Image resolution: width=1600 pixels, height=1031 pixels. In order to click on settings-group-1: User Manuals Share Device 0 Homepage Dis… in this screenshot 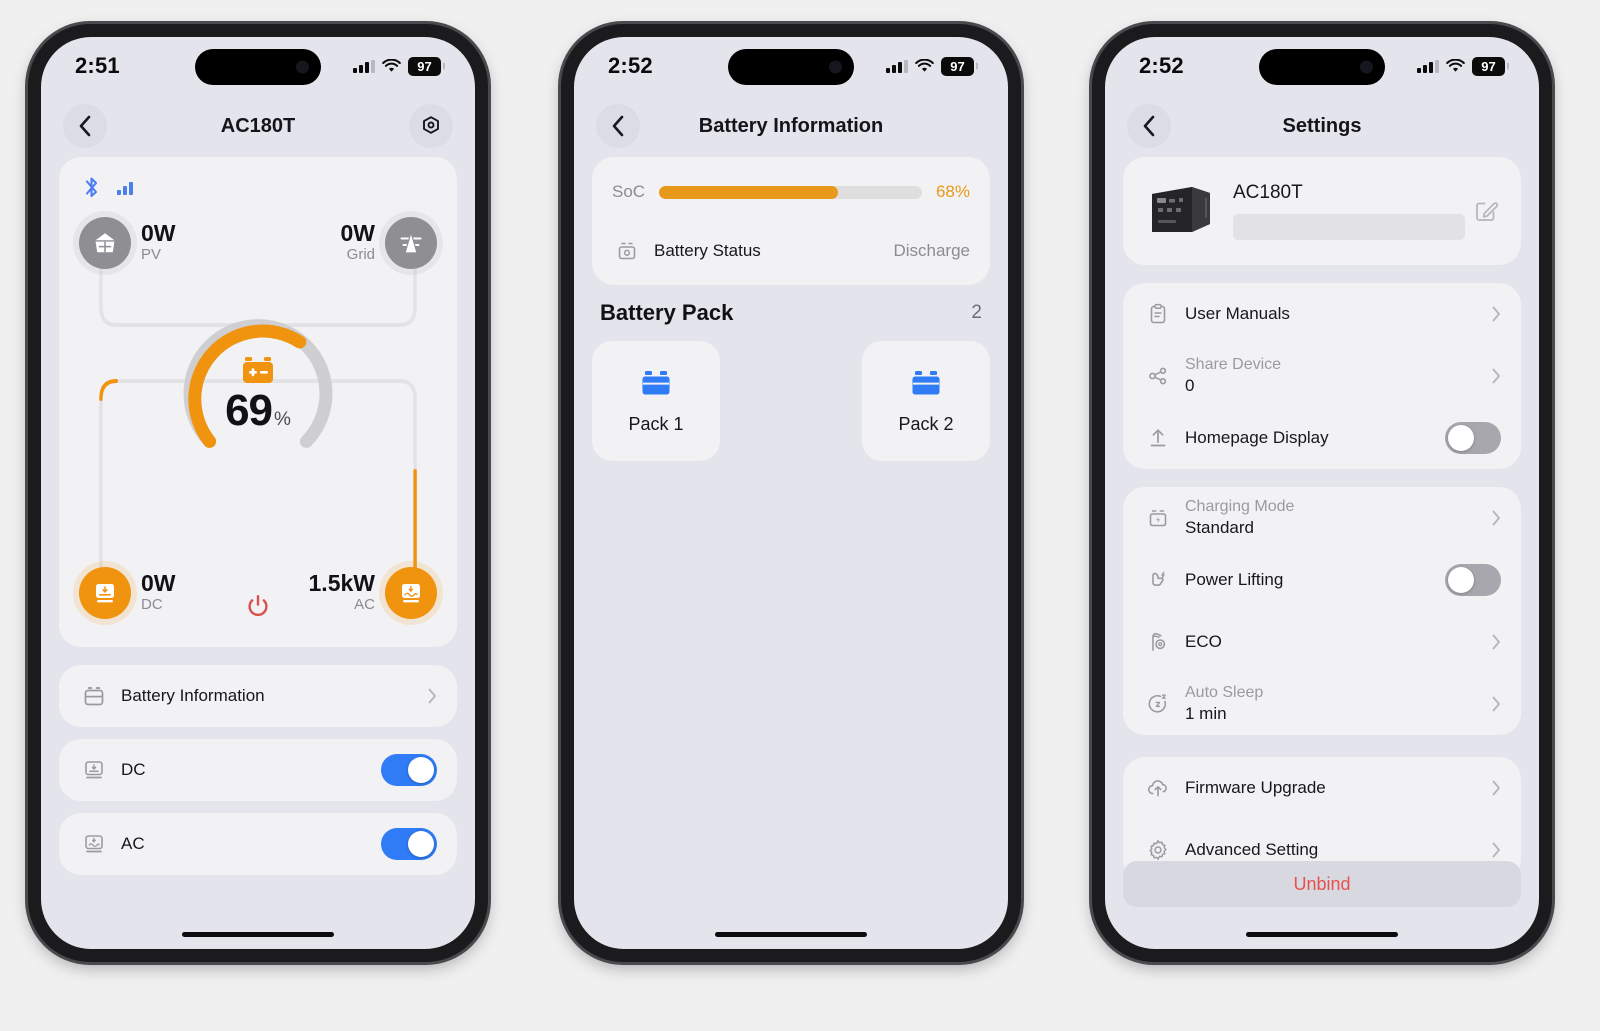, I will do `click(1322, 376)`.